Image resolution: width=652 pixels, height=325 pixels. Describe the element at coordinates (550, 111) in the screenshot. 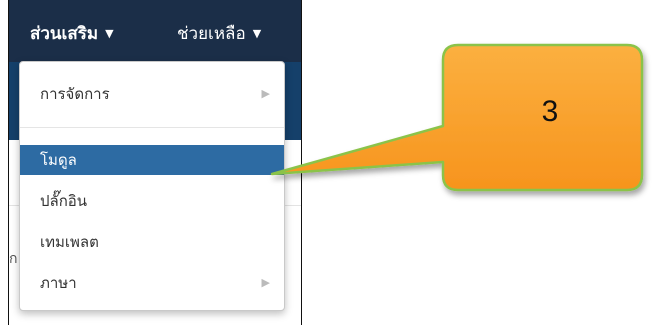

I see `callout-number: 3` at that location.